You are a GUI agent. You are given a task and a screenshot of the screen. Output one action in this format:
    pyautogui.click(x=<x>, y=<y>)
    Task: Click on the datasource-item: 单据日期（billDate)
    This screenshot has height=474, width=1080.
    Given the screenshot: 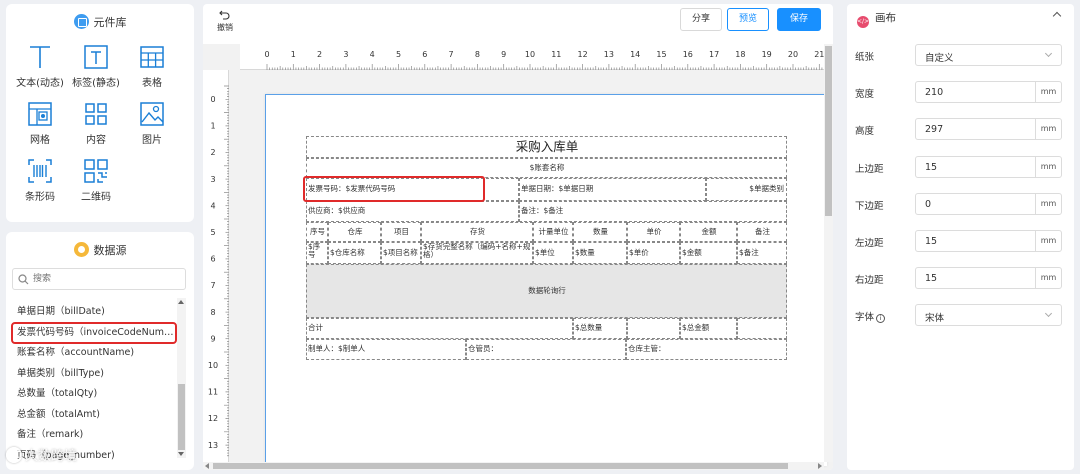 What is the action you would take?
    pyautogui.click(x=94, y=312)
    